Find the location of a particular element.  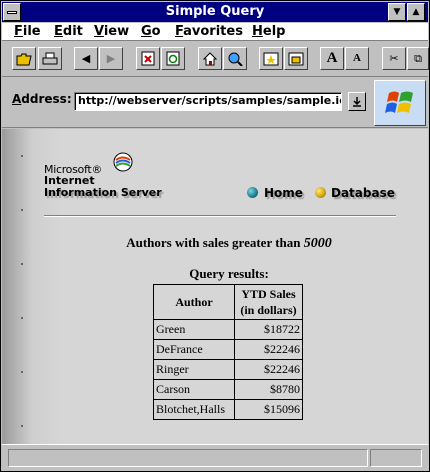

home-icon is located at coordinates (210, 58).